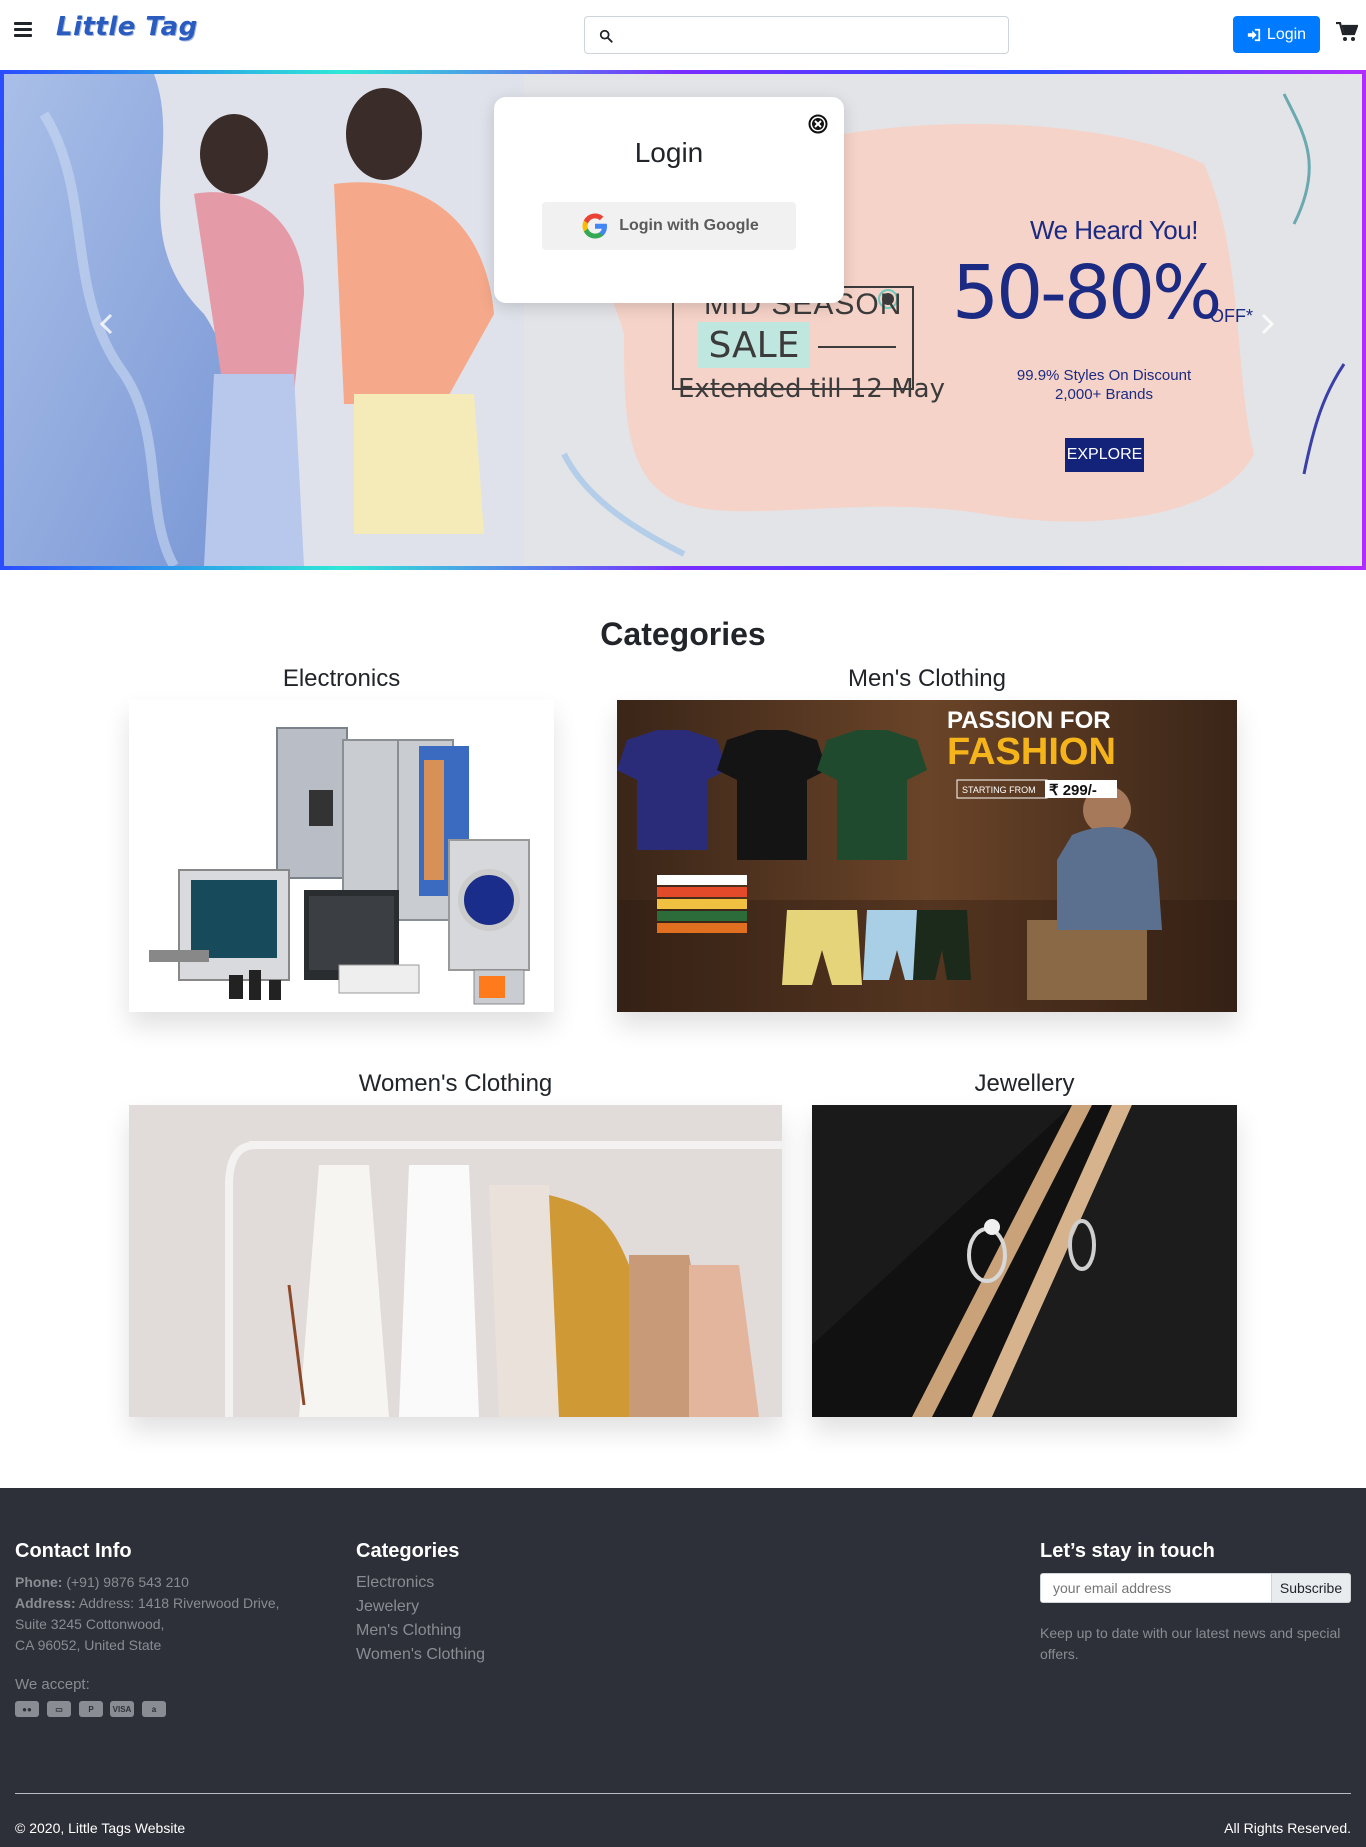  What do you see at coordinates (1127, 1551) in the screenshot?
I see `footer-touch-heading: Let’s stay in touch` at bounding box center [1127, 1551].